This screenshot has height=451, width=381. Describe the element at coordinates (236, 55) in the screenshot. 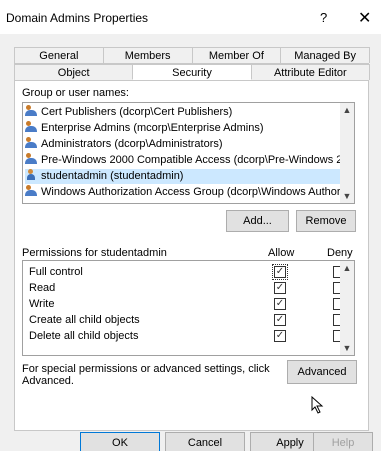

I see `tab-member-of: Member Of` at that location.